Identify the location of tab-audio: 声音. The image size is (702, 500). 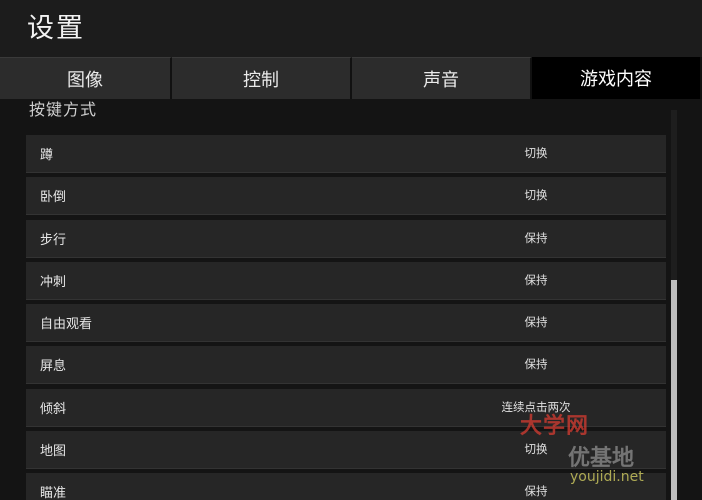
(442, 78).